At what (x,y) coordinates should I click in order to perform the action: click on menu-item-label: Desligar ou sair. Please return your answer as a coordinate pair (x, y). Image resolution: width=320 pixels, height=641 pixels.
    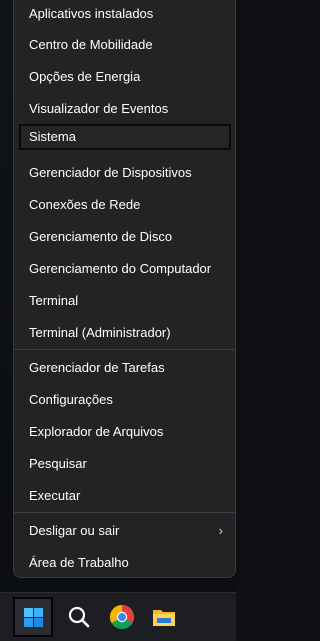
    Looking at the image, I should click on (74, 530).